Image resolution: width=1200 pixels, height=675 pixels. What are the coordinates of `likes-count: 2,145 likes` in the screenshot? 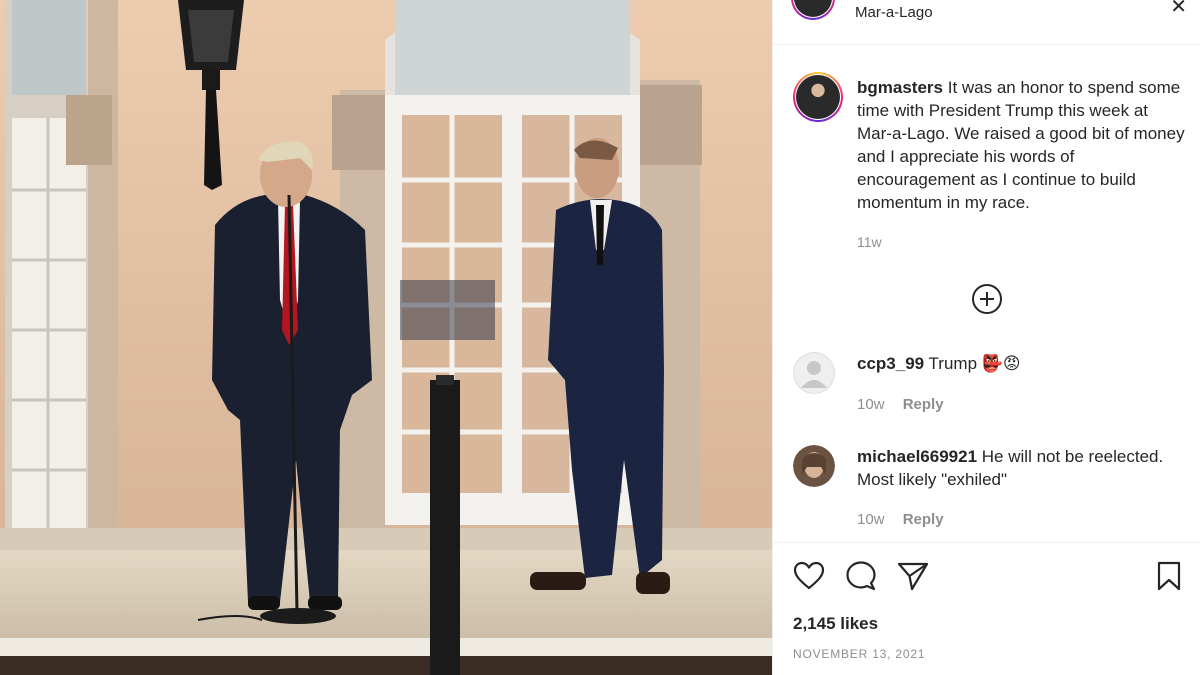 It's located at (835, 624).